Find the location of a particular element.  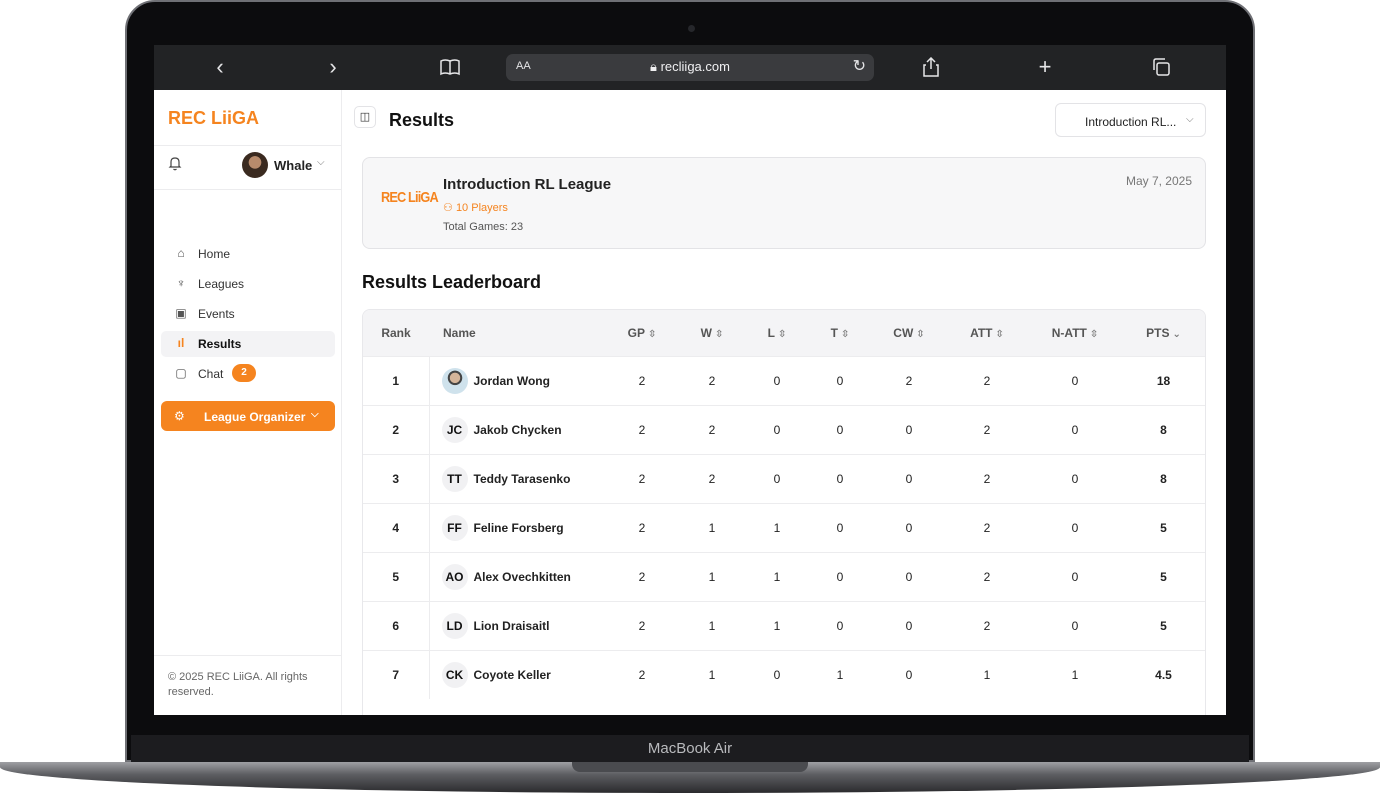

bell-icon is located at coordinates (175, 165).